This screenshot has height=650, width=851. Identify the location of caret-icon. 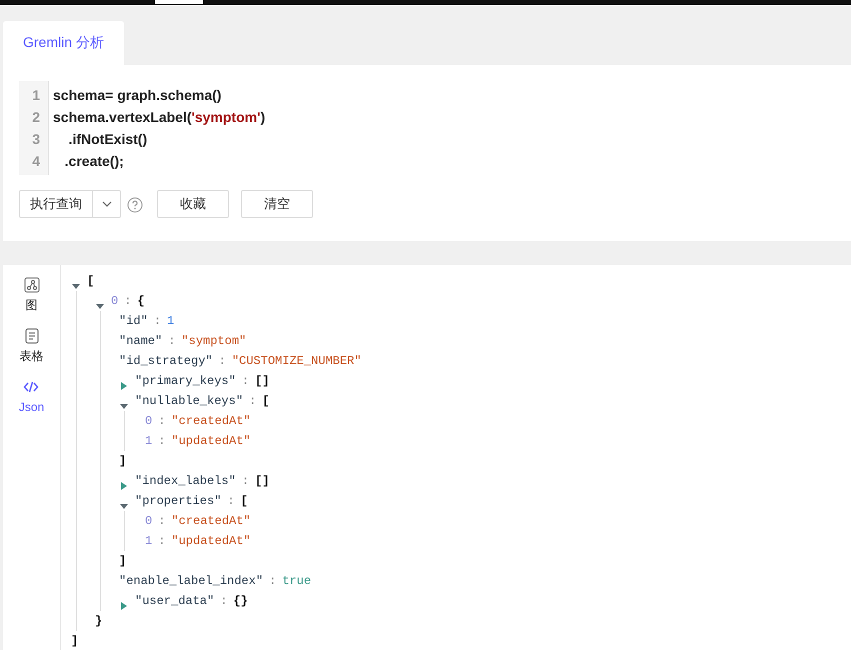
(107, 204).